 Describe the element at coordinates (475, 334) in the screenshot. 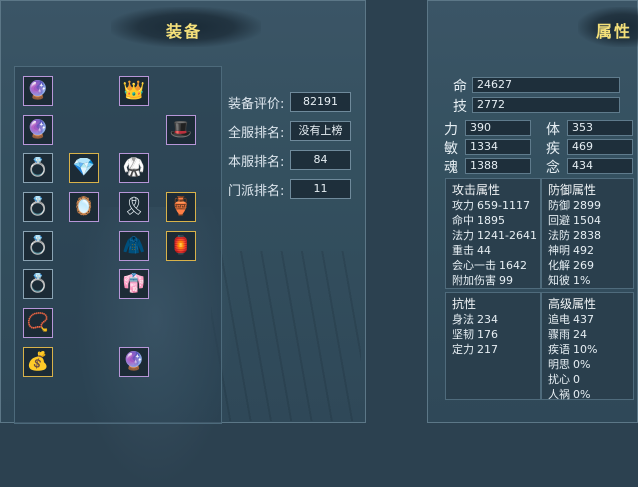

I see `toughness-row: 坚韧 176` at that location.